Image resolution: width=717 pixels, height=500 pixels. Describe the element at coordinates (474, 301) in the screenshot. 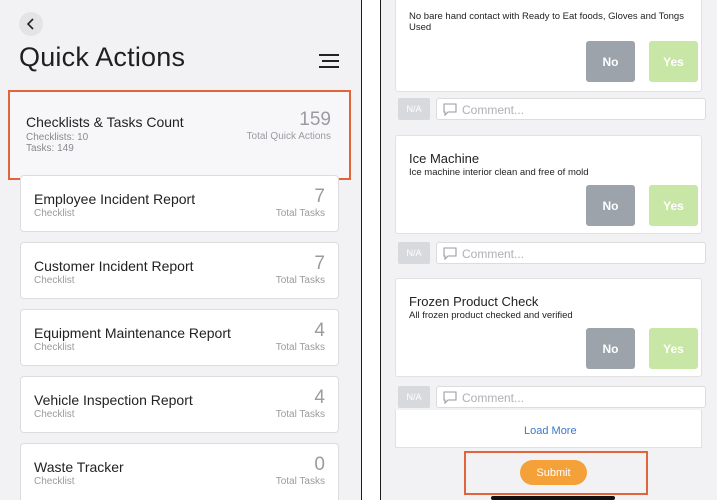

I see `check-title: Frozen Product Check` at that location.